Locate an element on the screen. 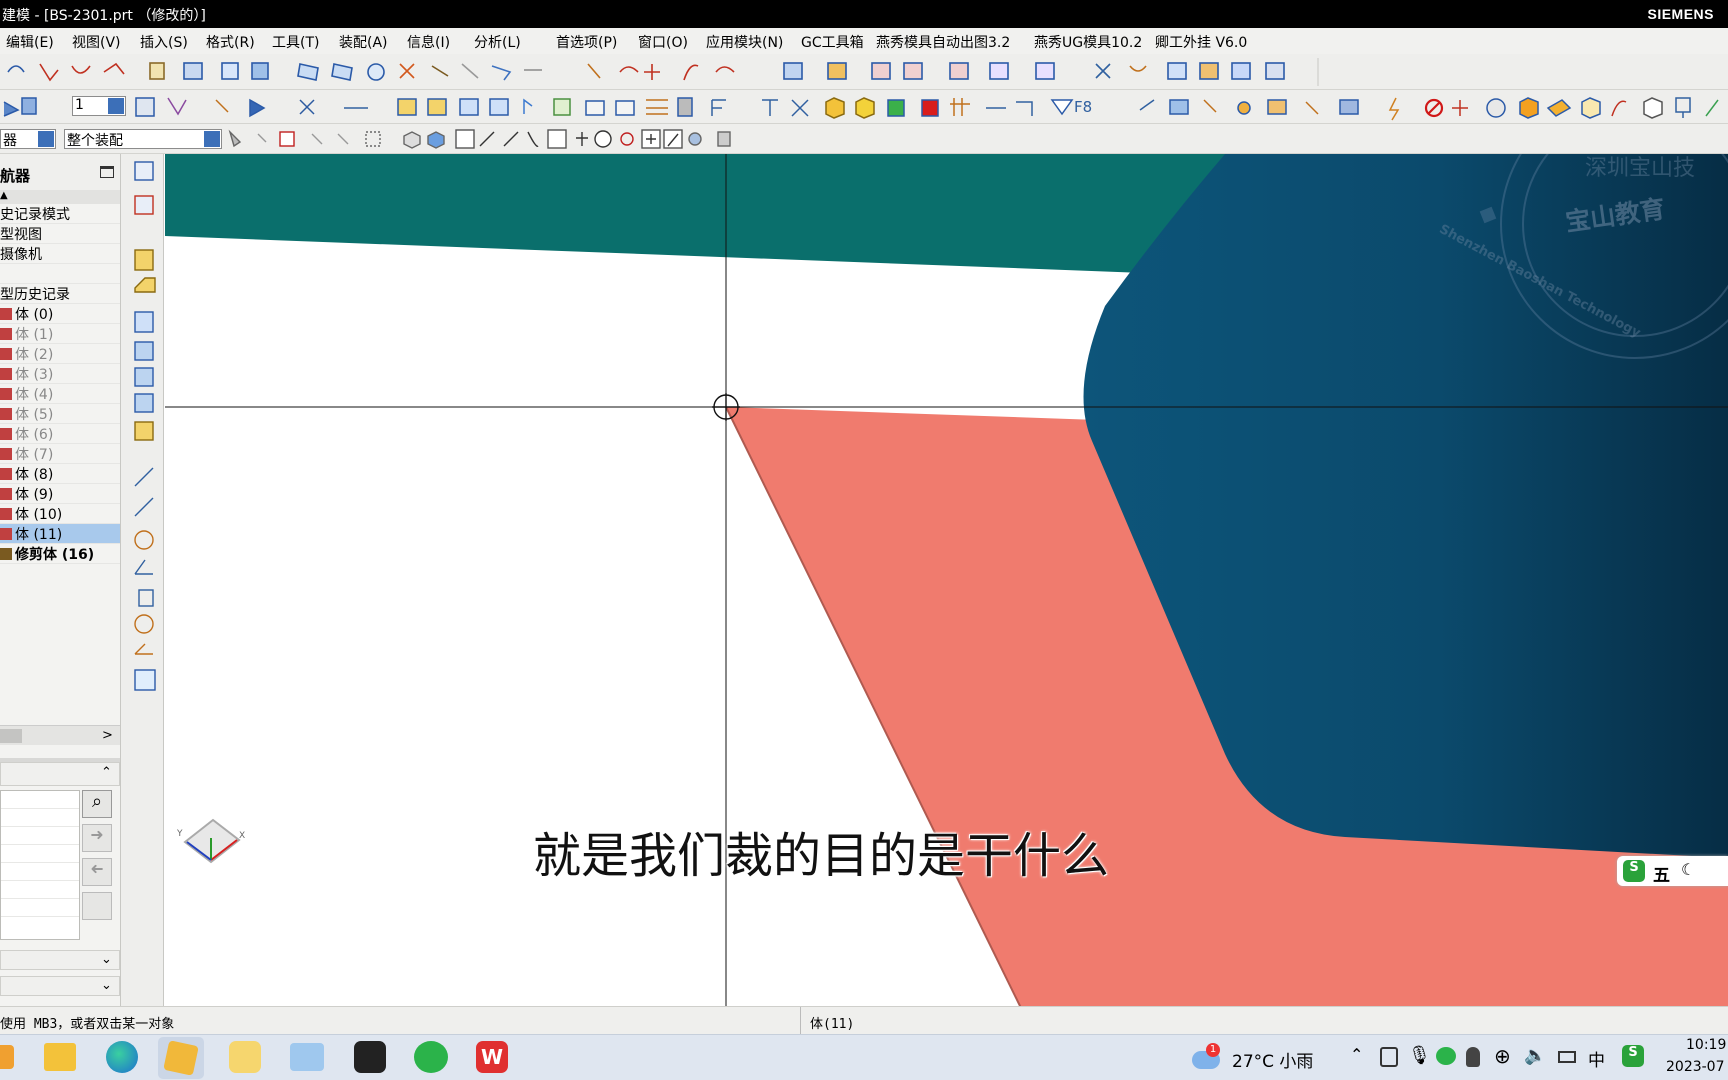  notes-app-icon is located at coordinates (245, 1057).